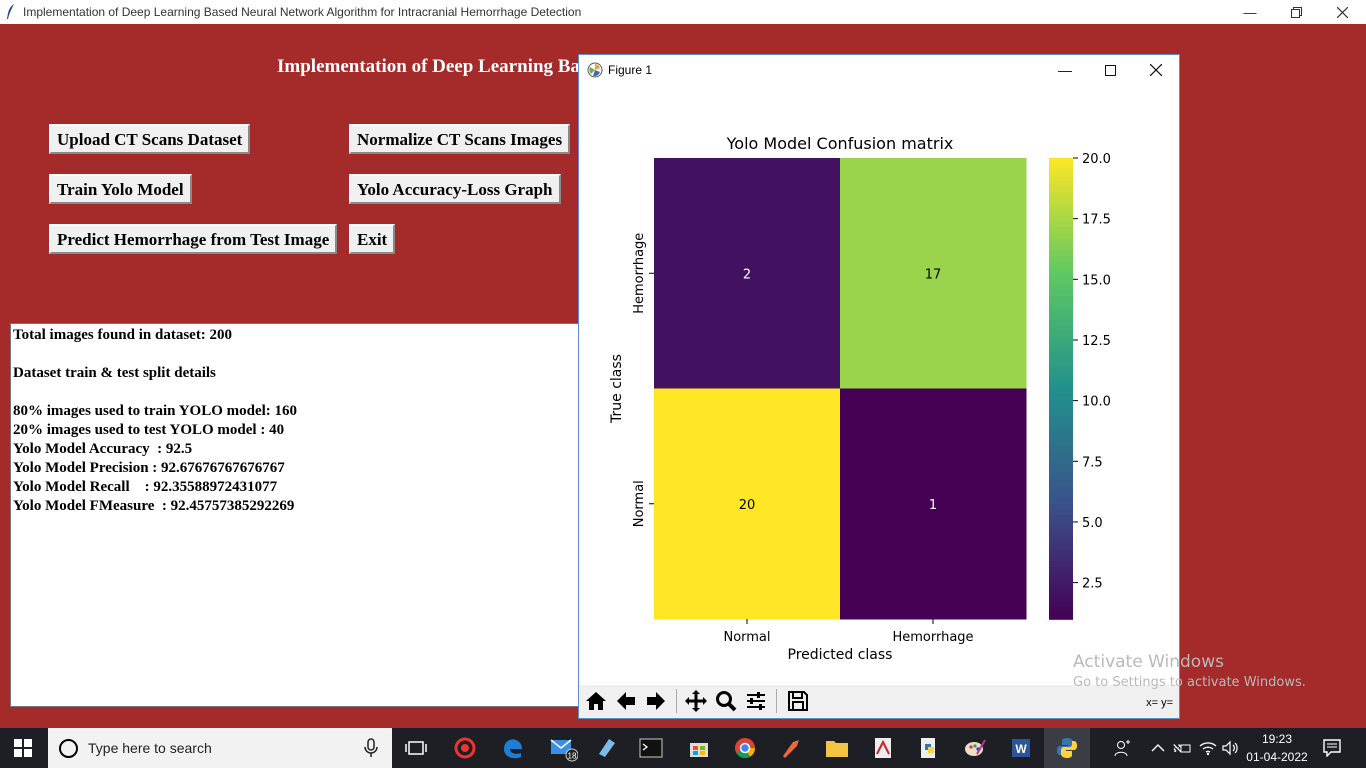 Image resolution: width=1366 pixels, height=768 pixels. I want to click on taskbar-app-notes, so click(607, 748).